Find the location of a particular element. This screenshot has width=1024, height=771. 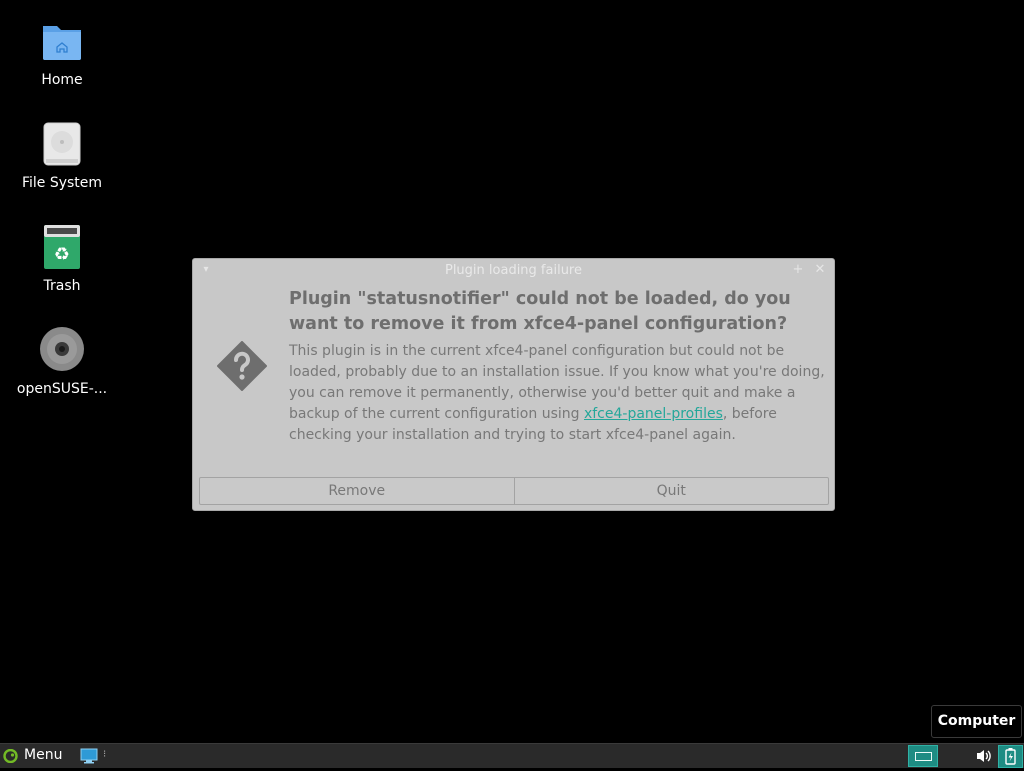

desktop-icon-label: Trash is located at coordinates (62, 286).